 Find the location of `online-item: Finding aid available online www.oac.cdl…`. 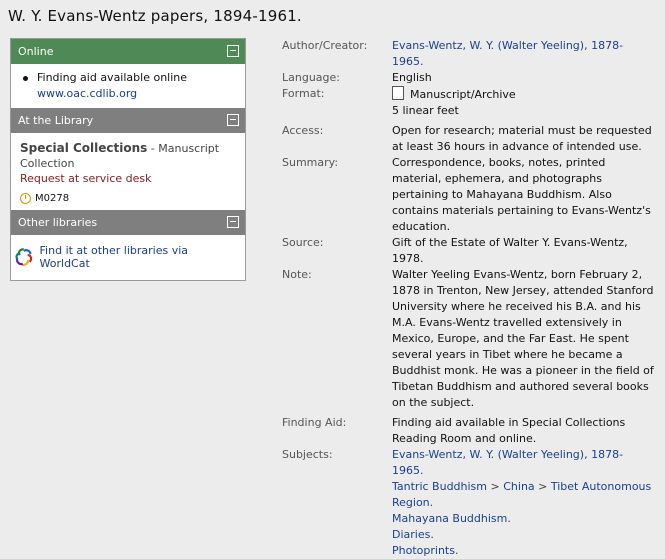

online-item: Finding aid available online www.oac.cdl… is located at coordinates (129, 86).